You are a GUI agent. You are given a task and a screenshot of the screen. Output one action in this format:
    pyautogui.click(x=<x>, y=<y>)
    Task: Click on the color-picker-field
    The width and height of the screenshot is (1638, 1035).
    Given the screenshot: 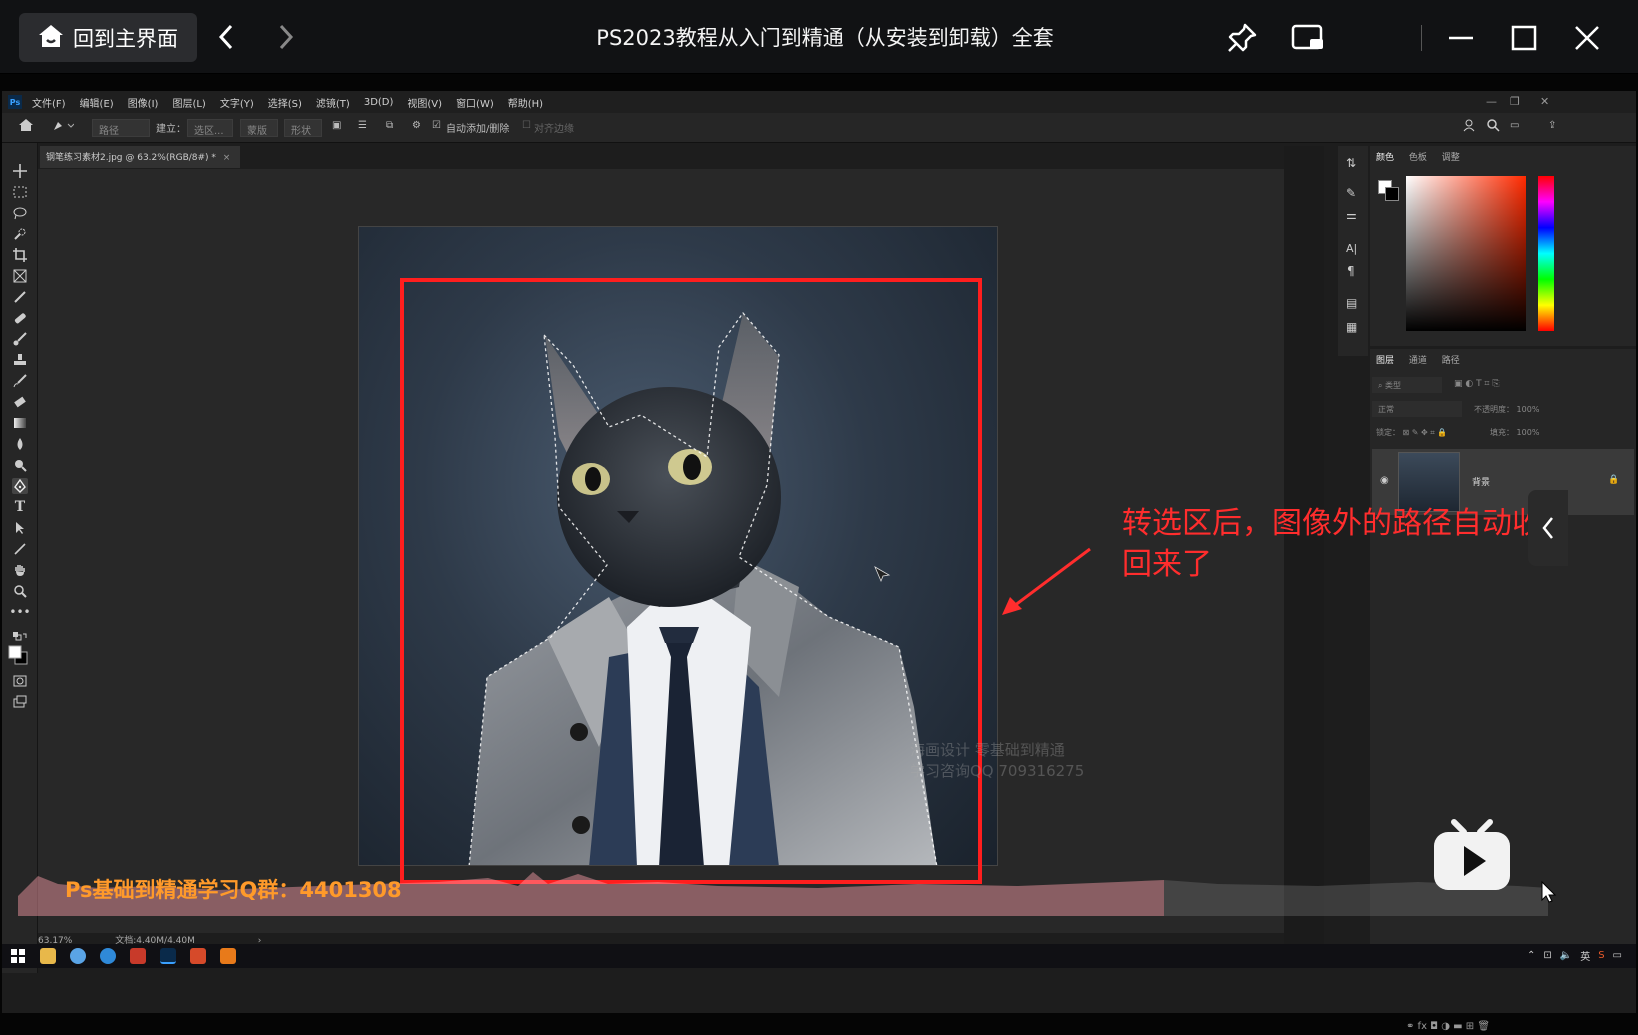 What is the action you would take?
    pyautogui.click(x=1466, y=253)
    